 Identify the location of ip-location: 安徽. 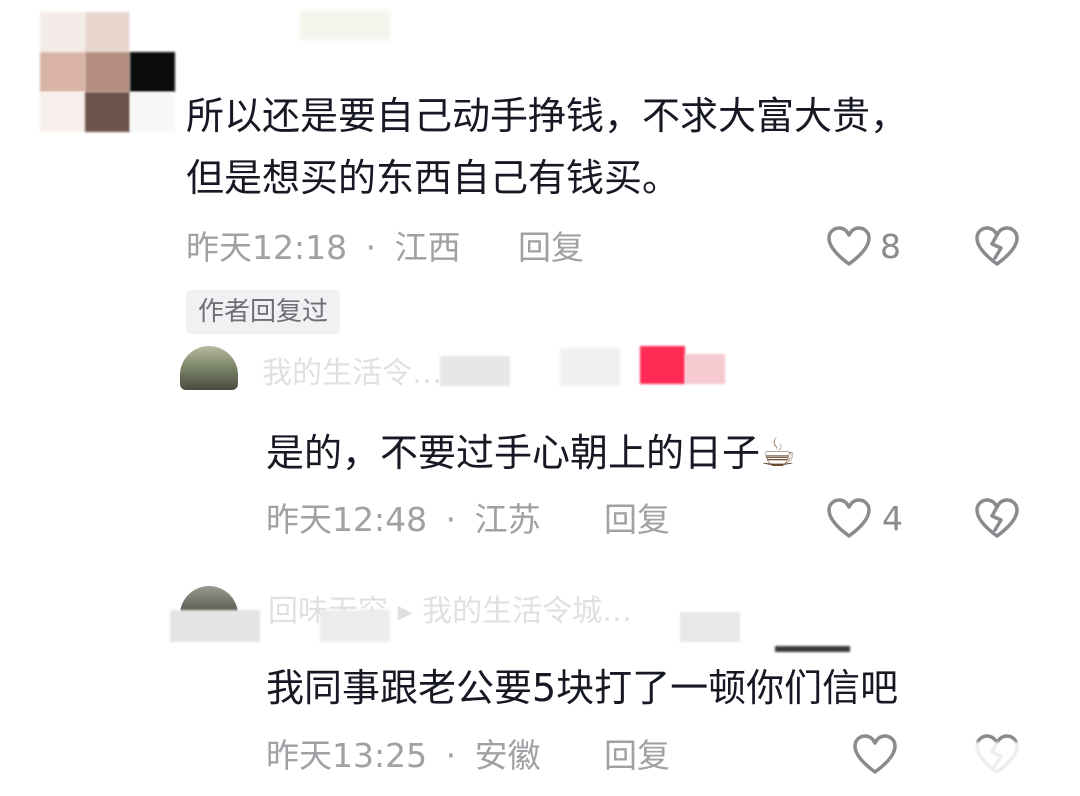
(507, 755).